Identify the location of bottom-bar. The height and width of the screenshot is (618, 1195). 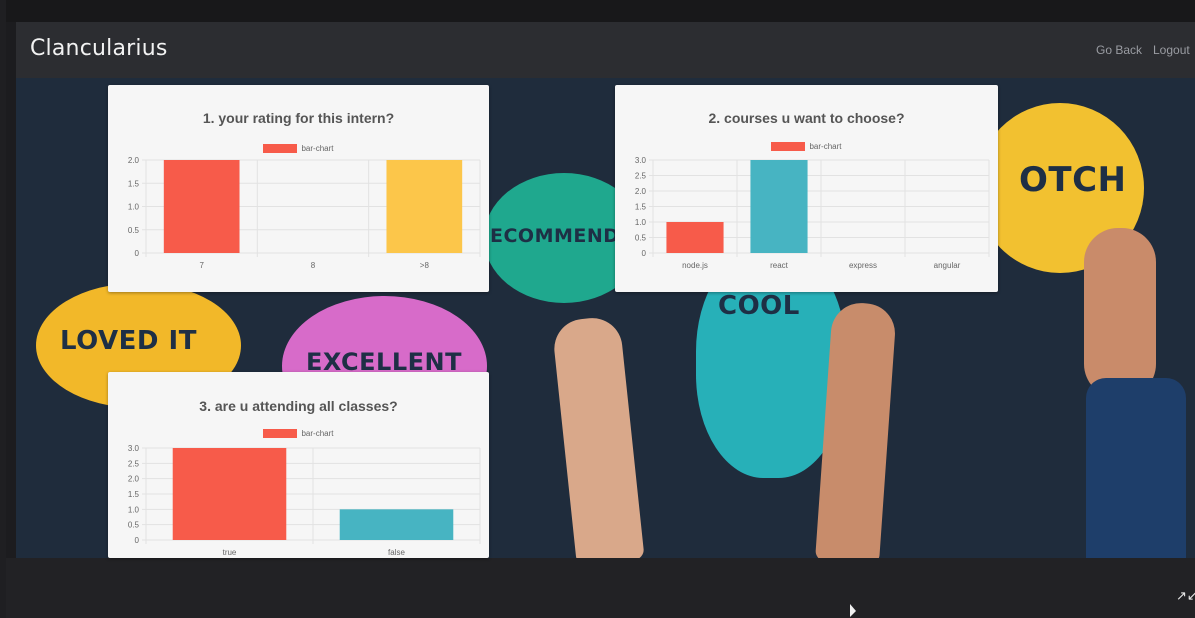
(600, 588).